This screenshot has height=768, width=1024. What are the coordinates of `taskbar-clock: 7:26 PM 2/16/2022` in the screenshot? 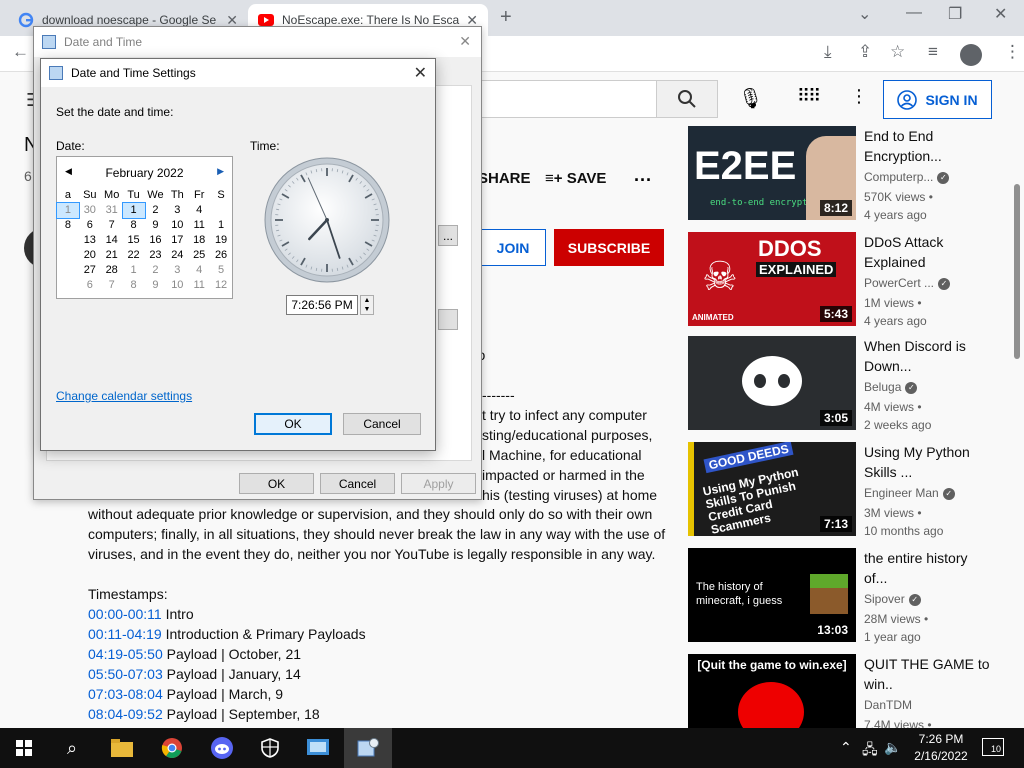 It's located at (941, 748).